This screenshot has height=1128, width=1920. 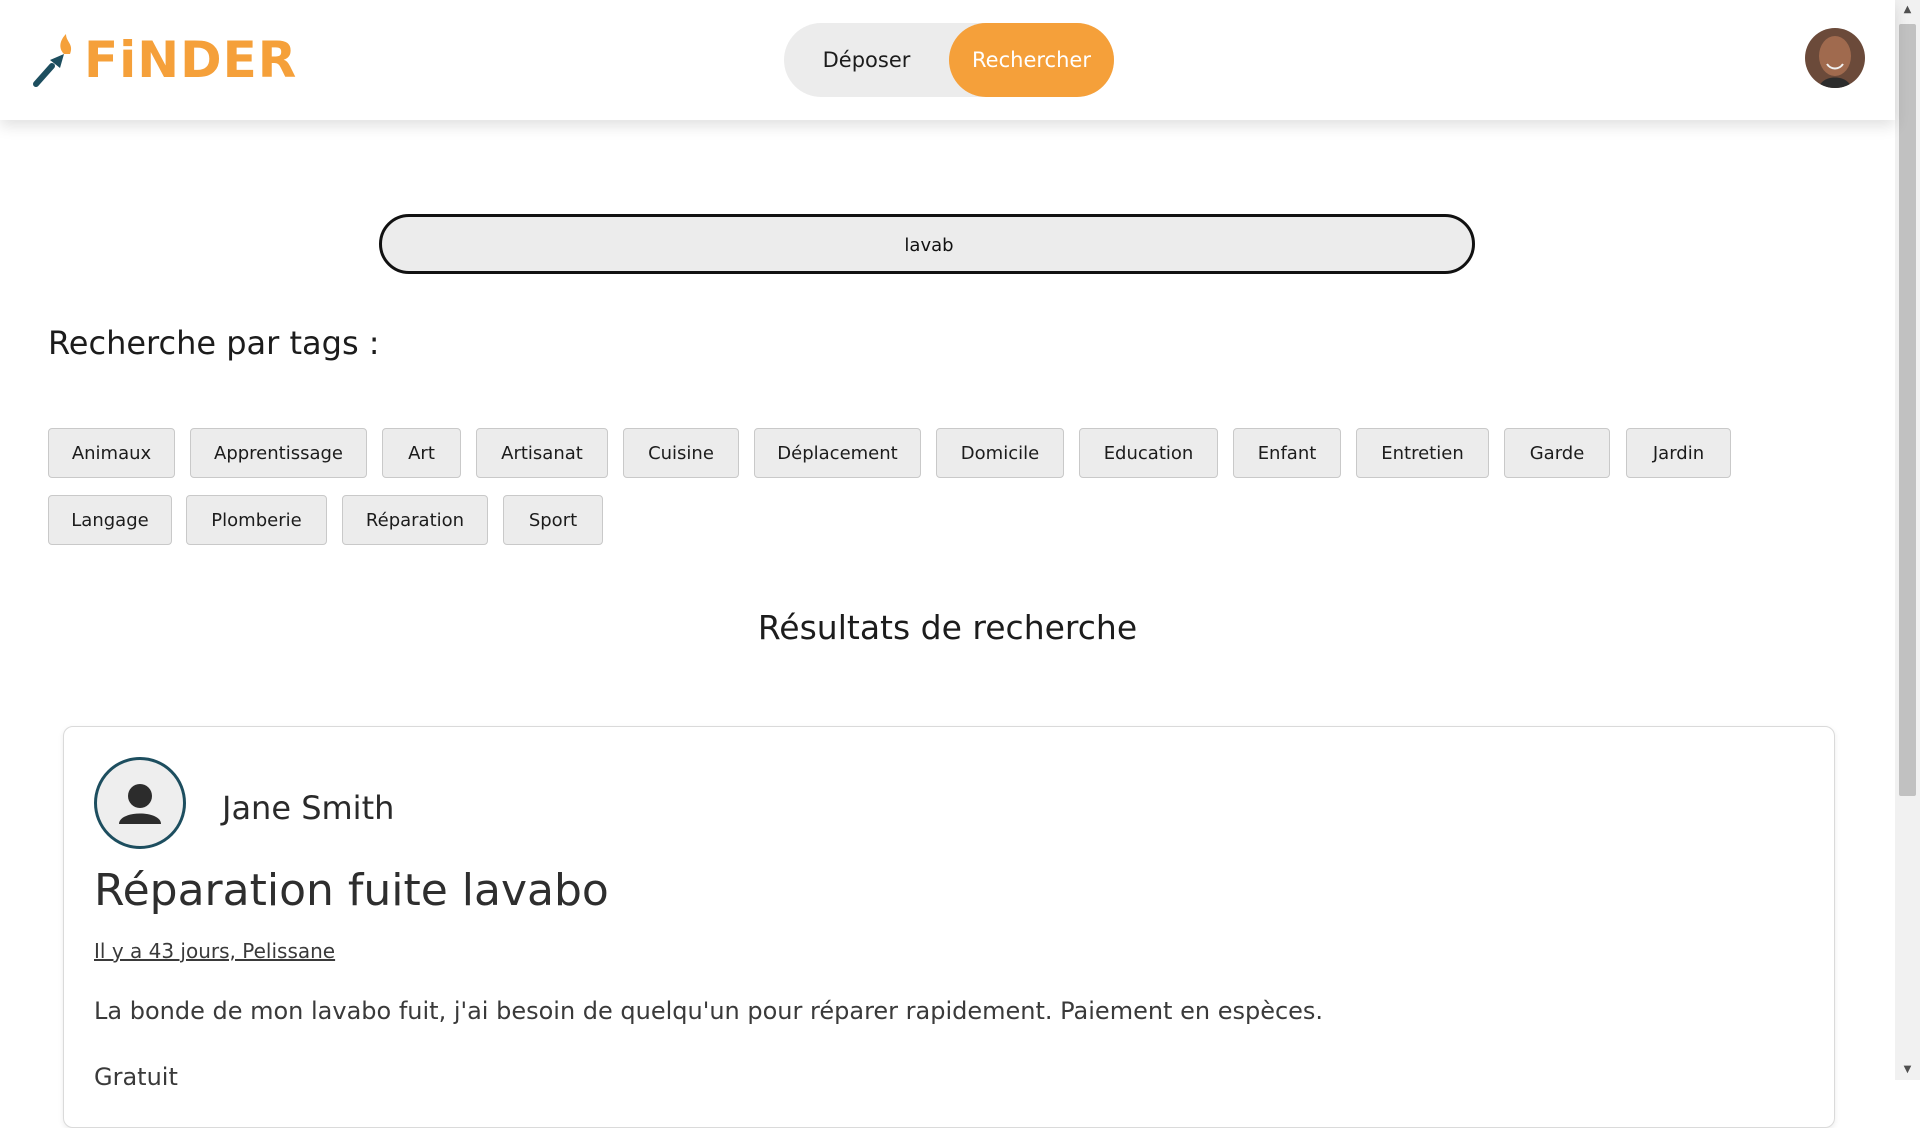 What do you see at coordinates (1422, 453) in the screenshot?
I see `tag-entretien: Entretien` at bounding box center [1422, 453].